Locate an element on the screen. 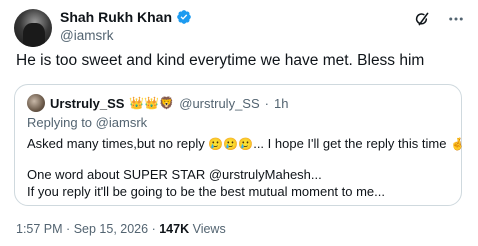 The image size is (478, 246). tweet-date: Sep 15, 2026 is located at coordinates (111, 229).